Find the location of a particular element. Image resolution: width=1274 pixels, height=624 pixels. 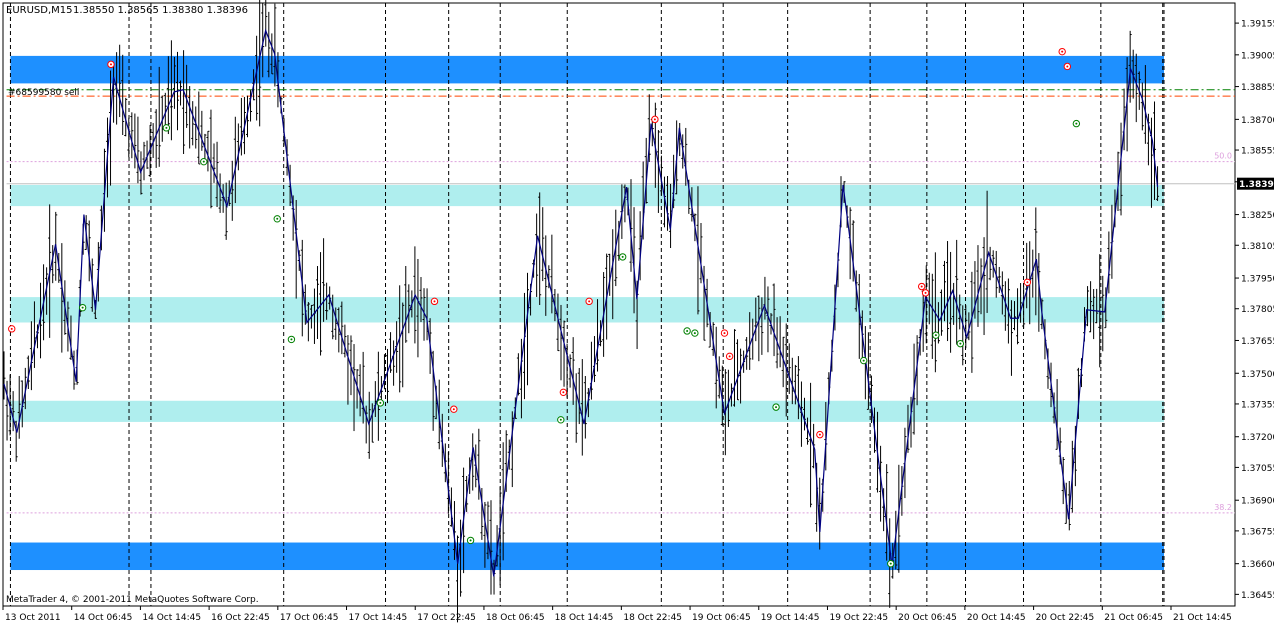

x-tick-label: 20 Oct 06:45 is located at coordinates (927, 618).